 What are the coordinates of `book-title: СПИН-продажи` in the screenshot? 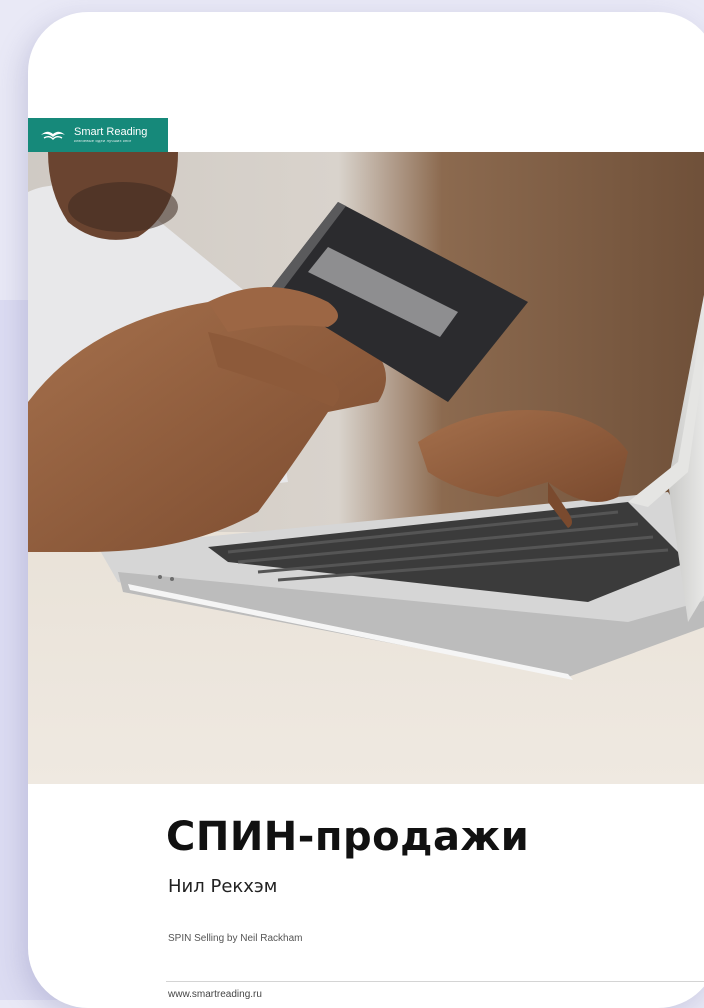 It's located at (348, 837).